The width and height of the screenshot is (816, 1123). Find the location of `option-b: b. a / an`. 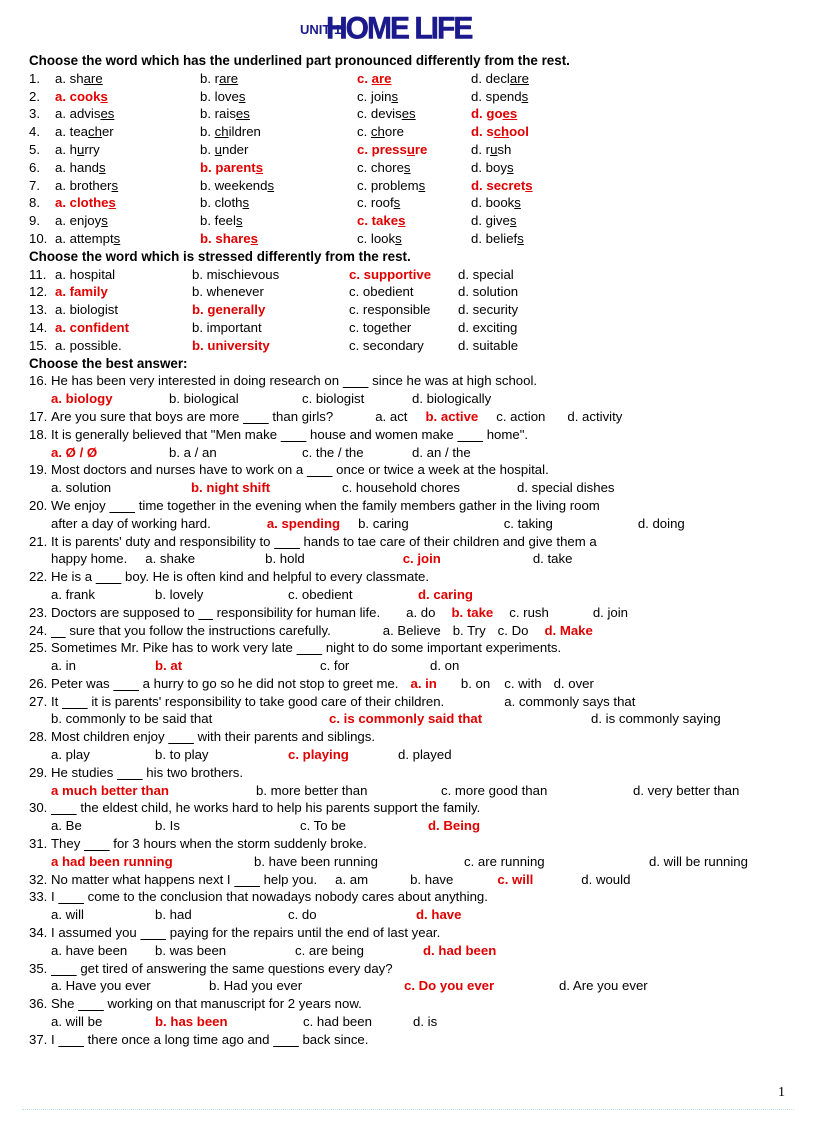

option-b: b. a / an is located at coordinates (235, 453).